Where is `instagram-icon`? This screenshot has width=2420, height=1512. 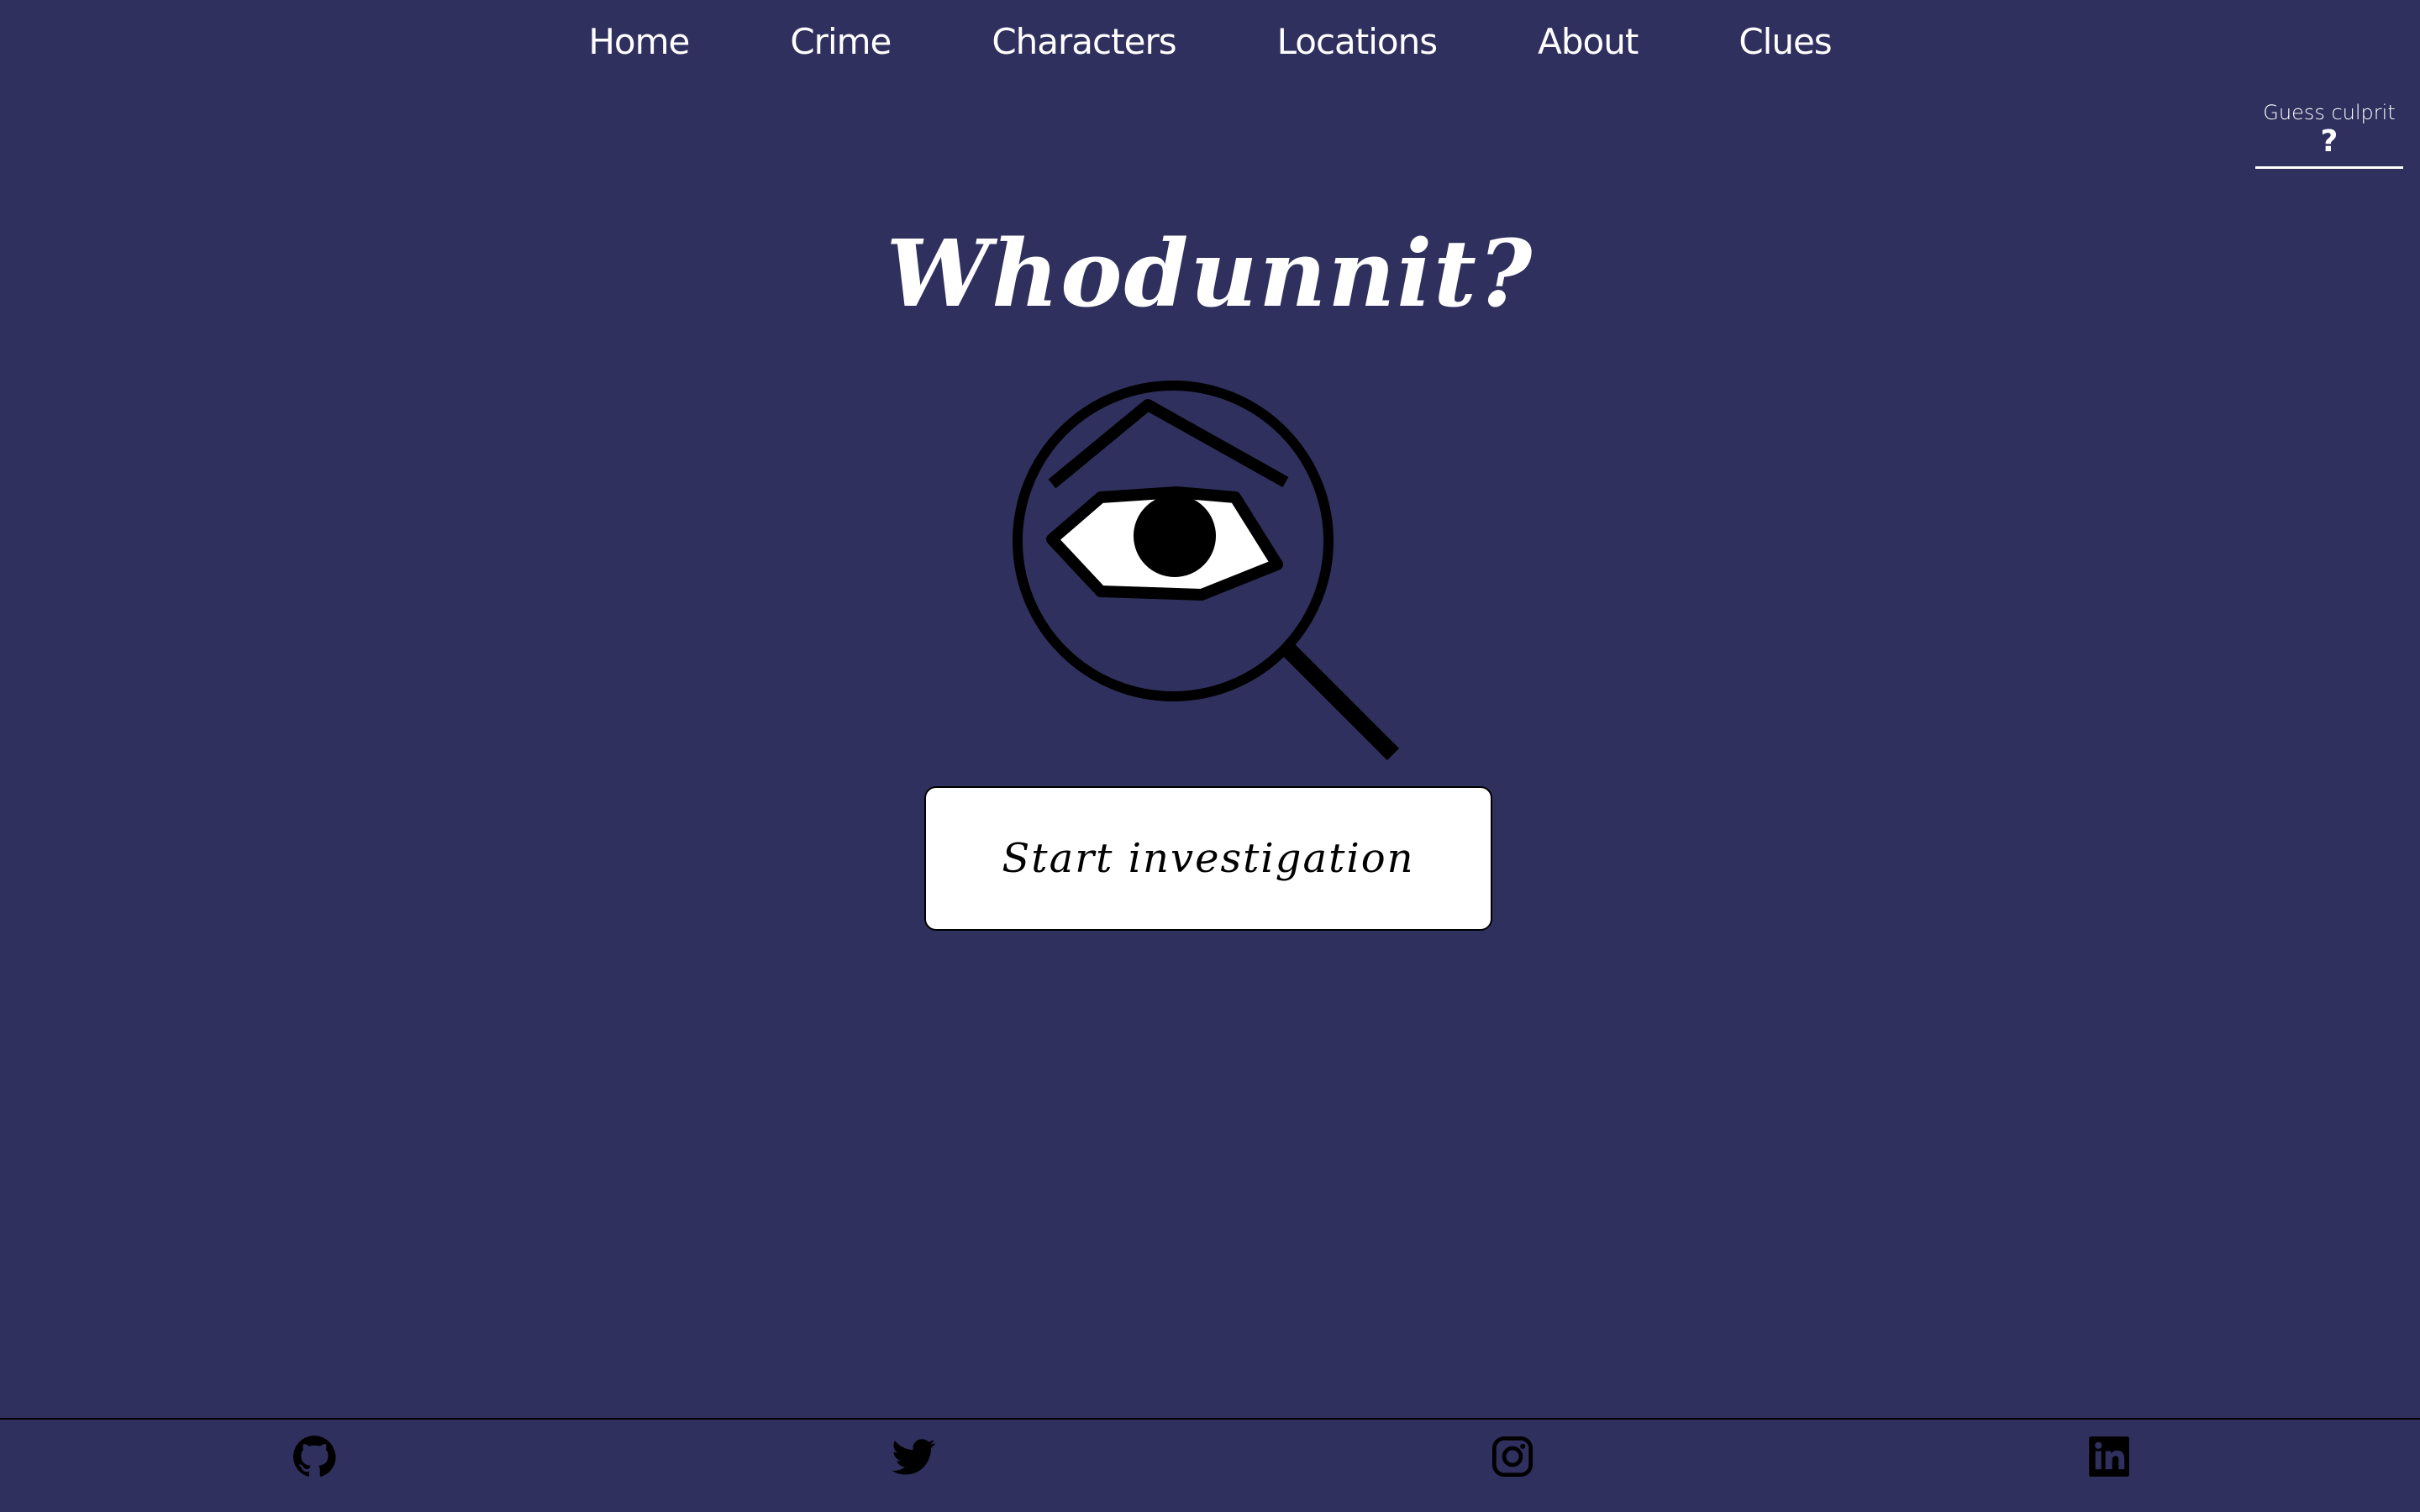
instagram-icon is located at coordinates (1512, 1457).